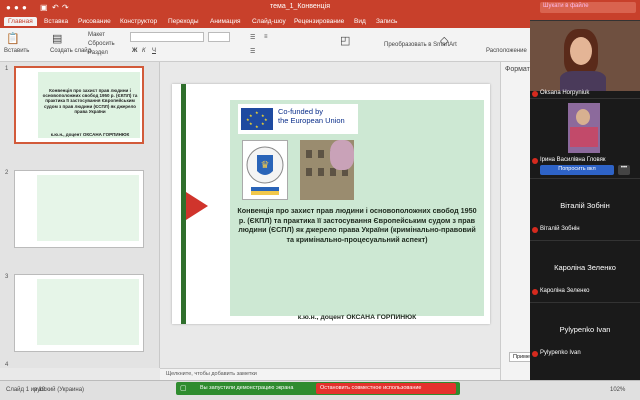 The height and width of the screenshot is (400, 640). Describe the element at coordinates (577, 170) in the screenshot. I see `ask-to-unmute-button: Попросить вкл` at that location.